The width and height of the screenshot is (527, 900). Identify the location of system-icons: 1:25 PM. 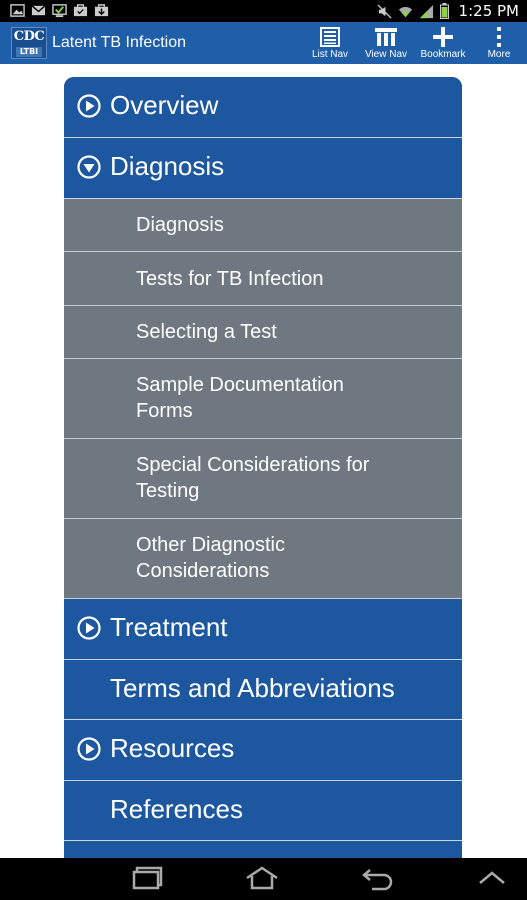
(447, 11).